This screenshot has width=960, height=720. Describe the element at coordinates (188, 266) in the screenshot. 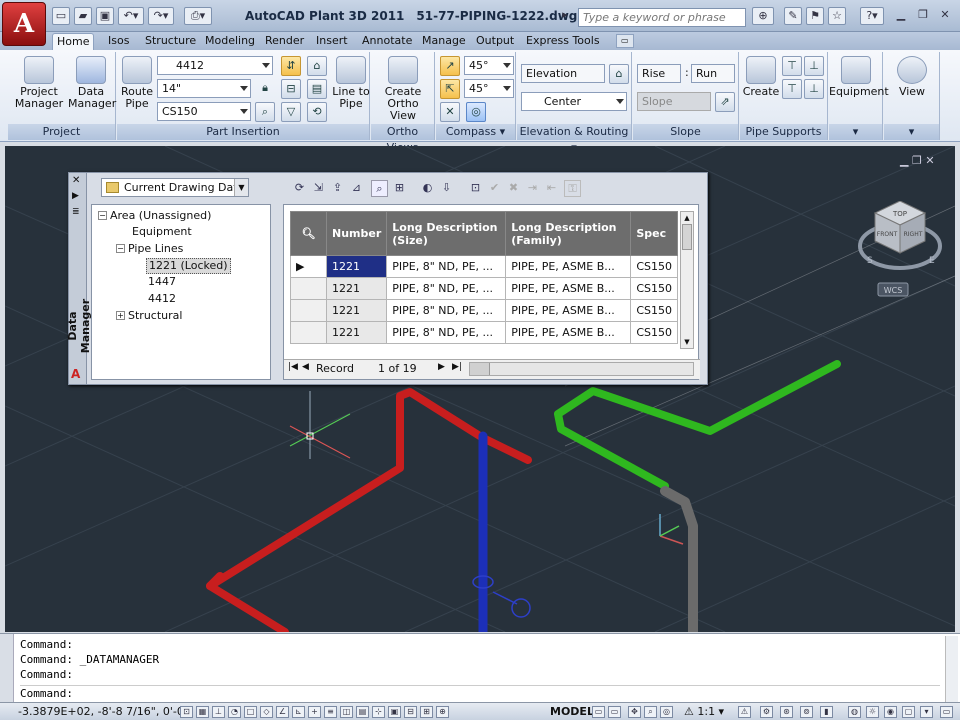

I see `tree-node-line-1221: 1221 (Locked)` at that location.